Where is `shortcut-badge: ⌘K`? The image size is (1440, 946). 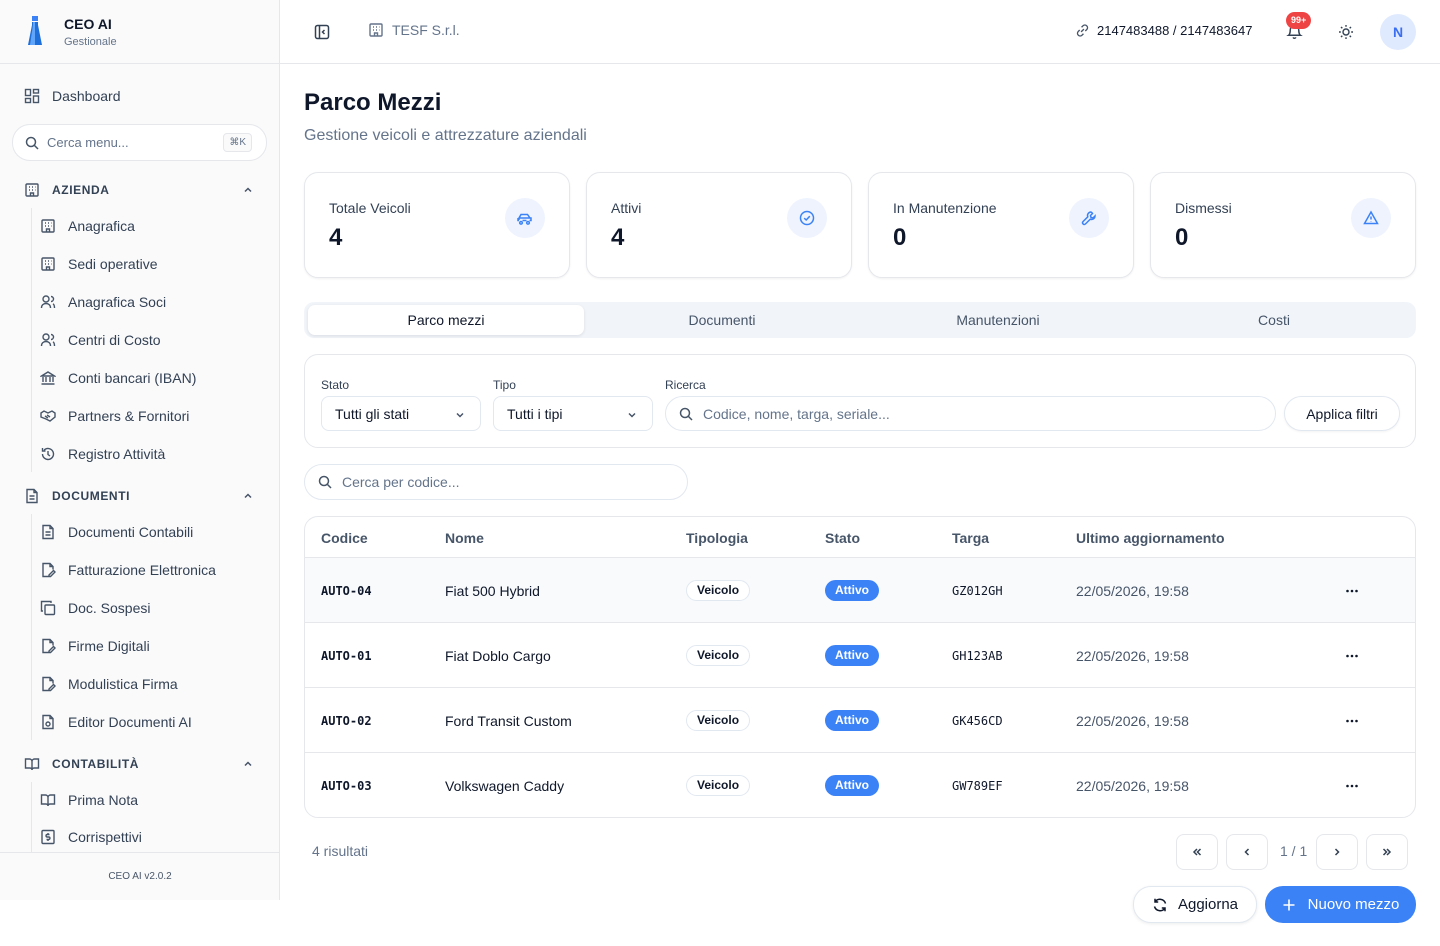
shortcut-badge: ⌘K is located at coordinates (237, 142).